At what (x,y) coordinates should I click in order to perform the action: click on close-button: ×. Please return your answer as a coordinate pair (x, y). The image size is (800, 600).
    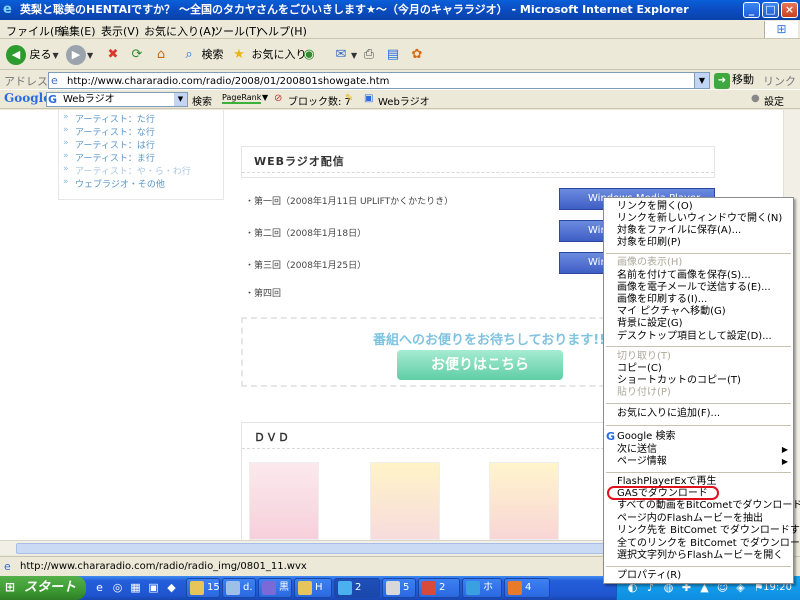
    Looking at the image, I should click on (789, 10).